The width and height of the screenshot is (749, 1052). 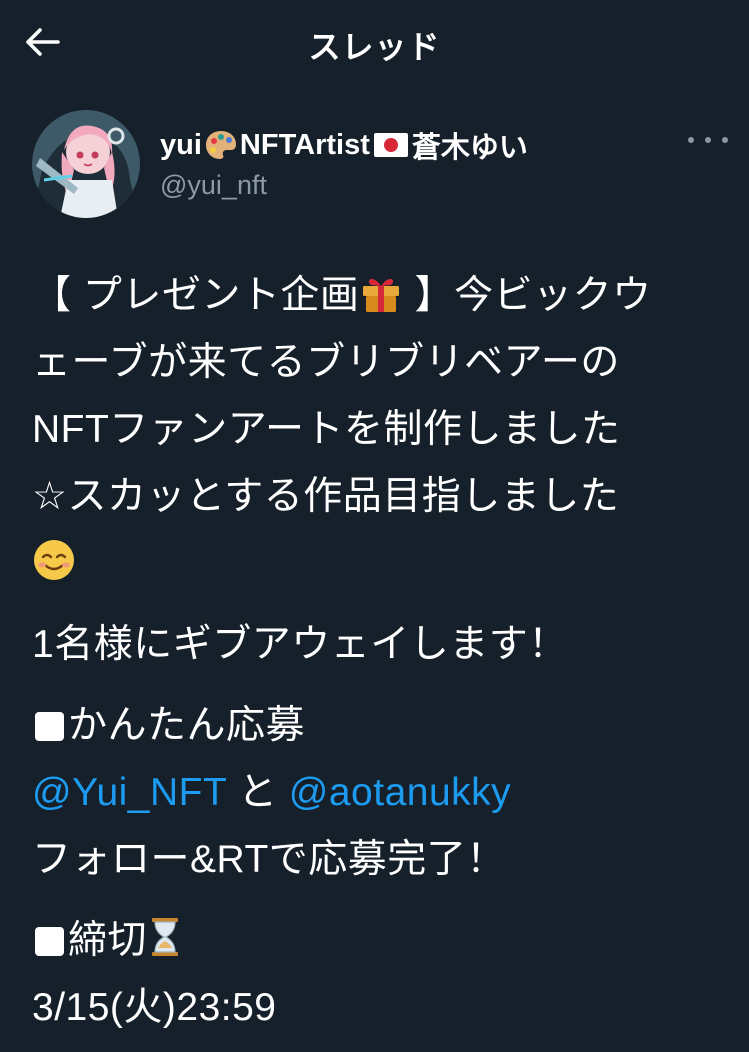 What do you see at coordinates (377, 563) in the screenshot?
I see `tweet-line` at bounding box center [377, 563].